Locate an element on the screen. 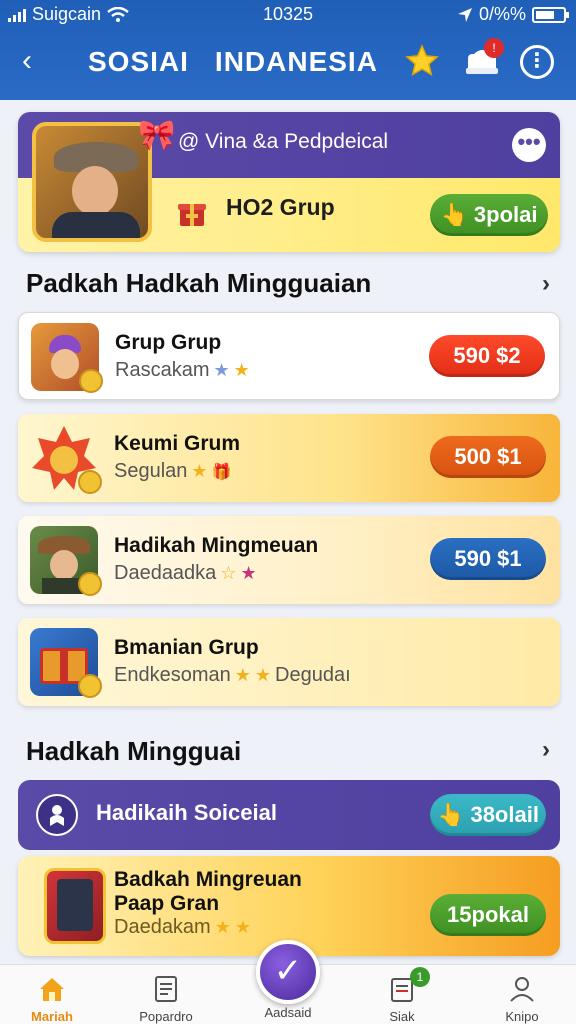  tab-badge: 1 is located at coordinates (420, 977).